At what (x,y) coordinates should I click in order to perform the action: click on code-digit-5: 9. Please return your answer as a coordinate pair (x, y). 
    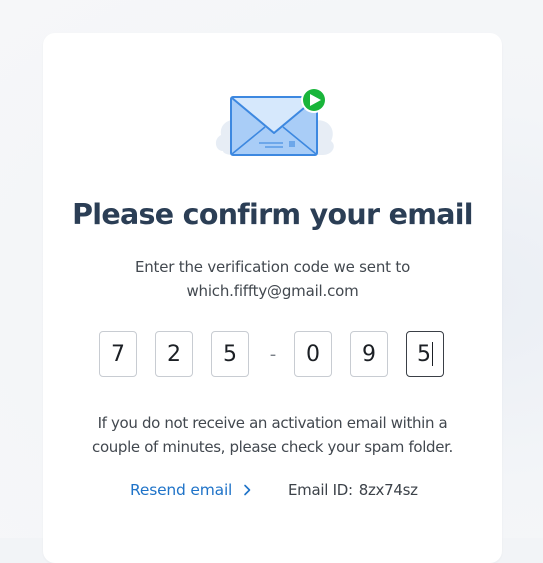
    Looking at the image, I should click on (369, 354).